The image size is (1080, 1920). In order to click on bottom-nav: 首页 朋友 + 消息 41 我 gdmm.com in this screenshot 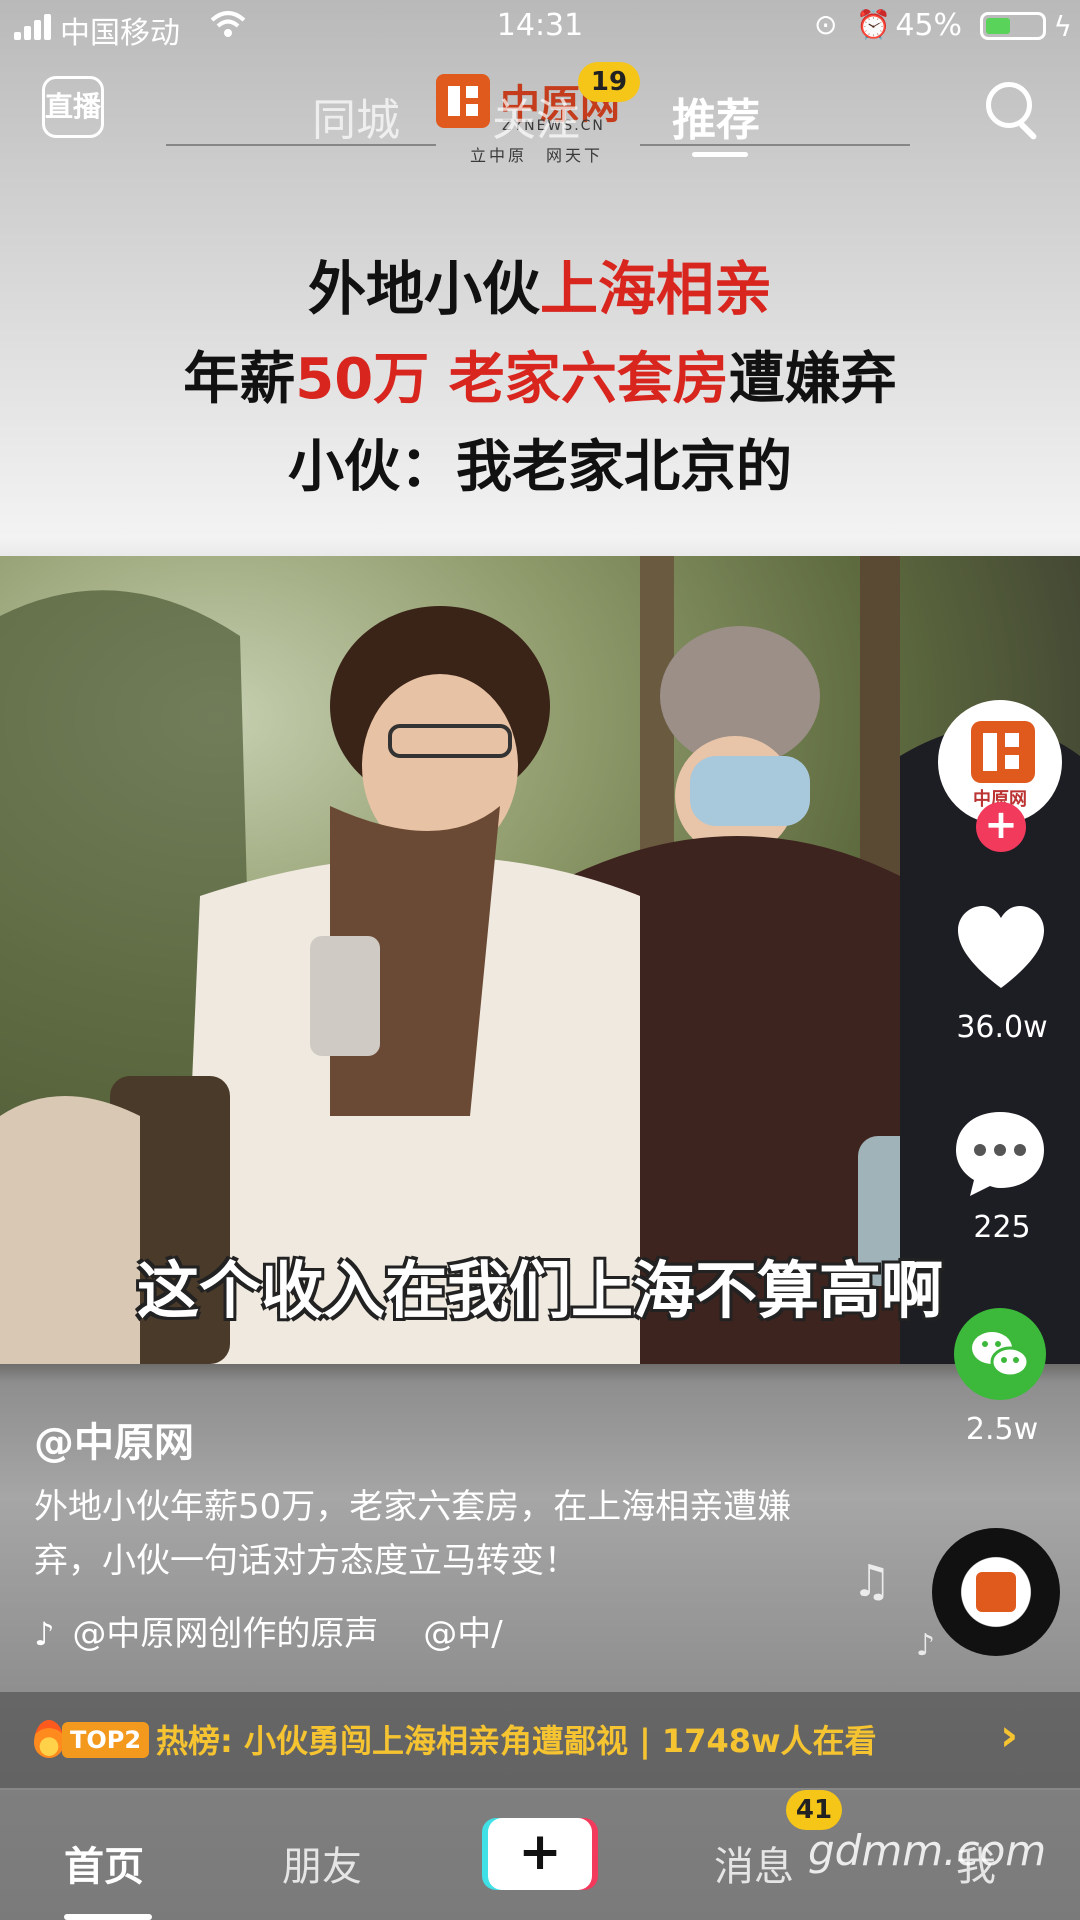, I will do `click(540, 1855)`.